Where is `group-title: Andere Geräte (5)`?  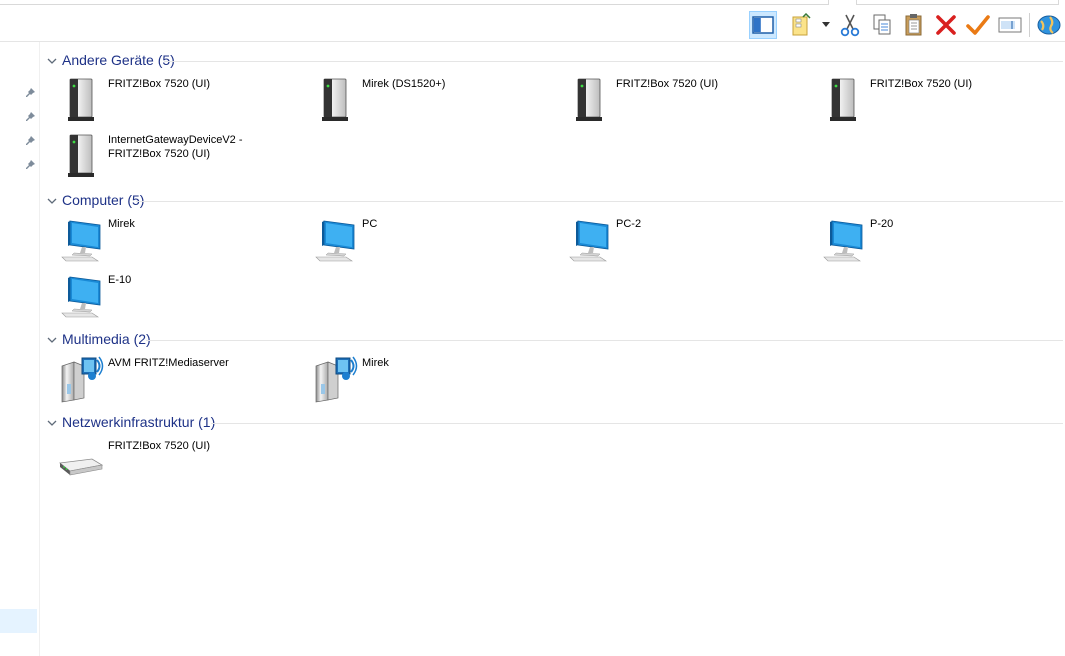
group-title: Andere Geräte (5) is located at coordinates (118, 60).